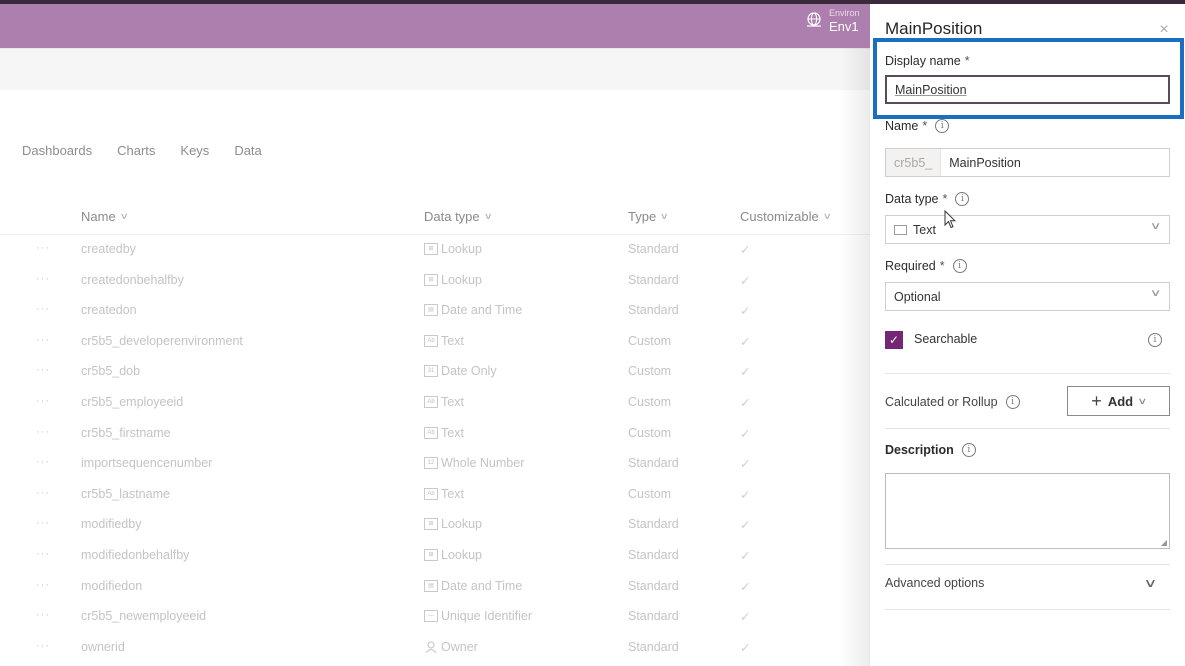  Describe the element at coordinates (103, 647) in the screenshot. I see `field-name: ownerid` at that location.